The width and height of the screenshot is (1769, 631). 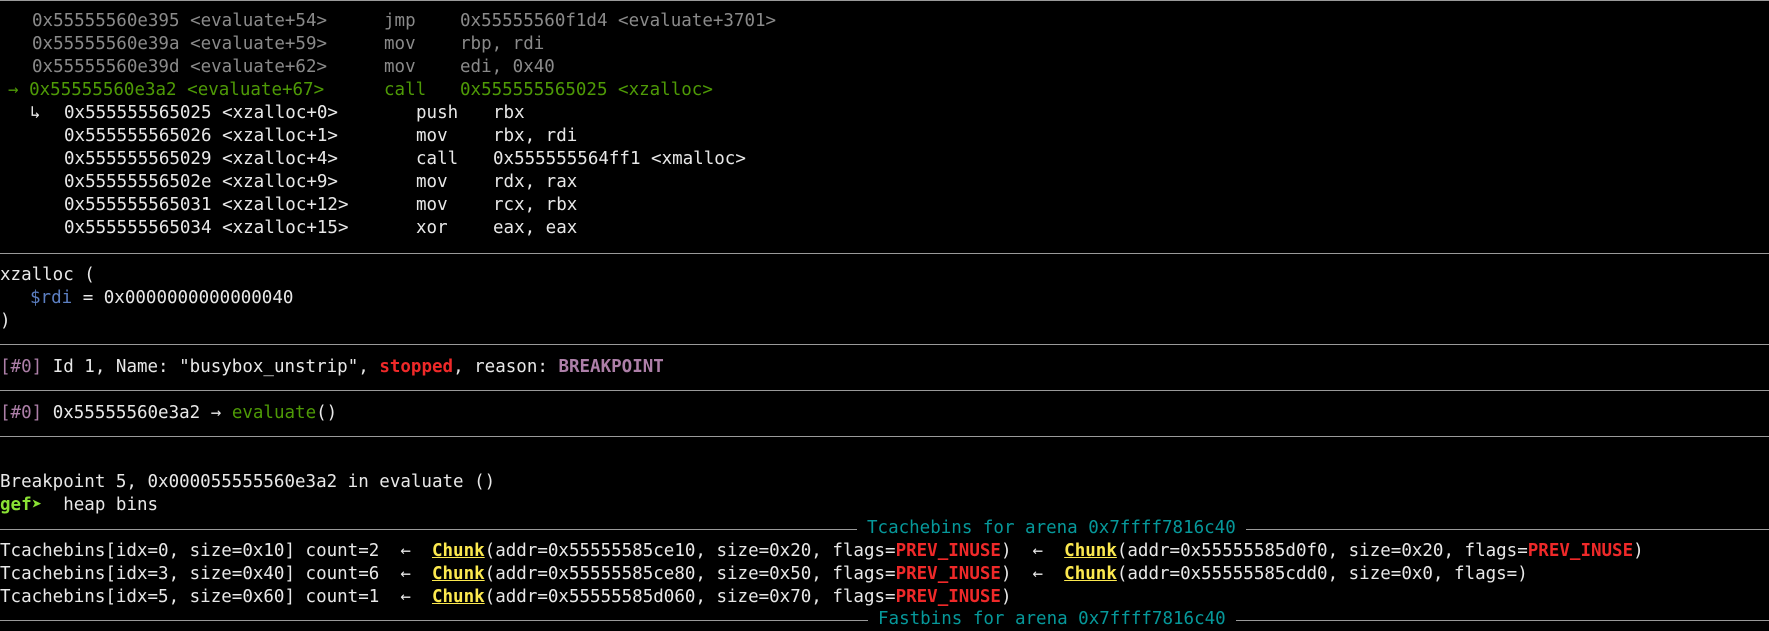 What do you see at coordinates (13, 90) in the screenshot?
I see `current-pc-arrow-icon: →` at bounding box center [13, 90].